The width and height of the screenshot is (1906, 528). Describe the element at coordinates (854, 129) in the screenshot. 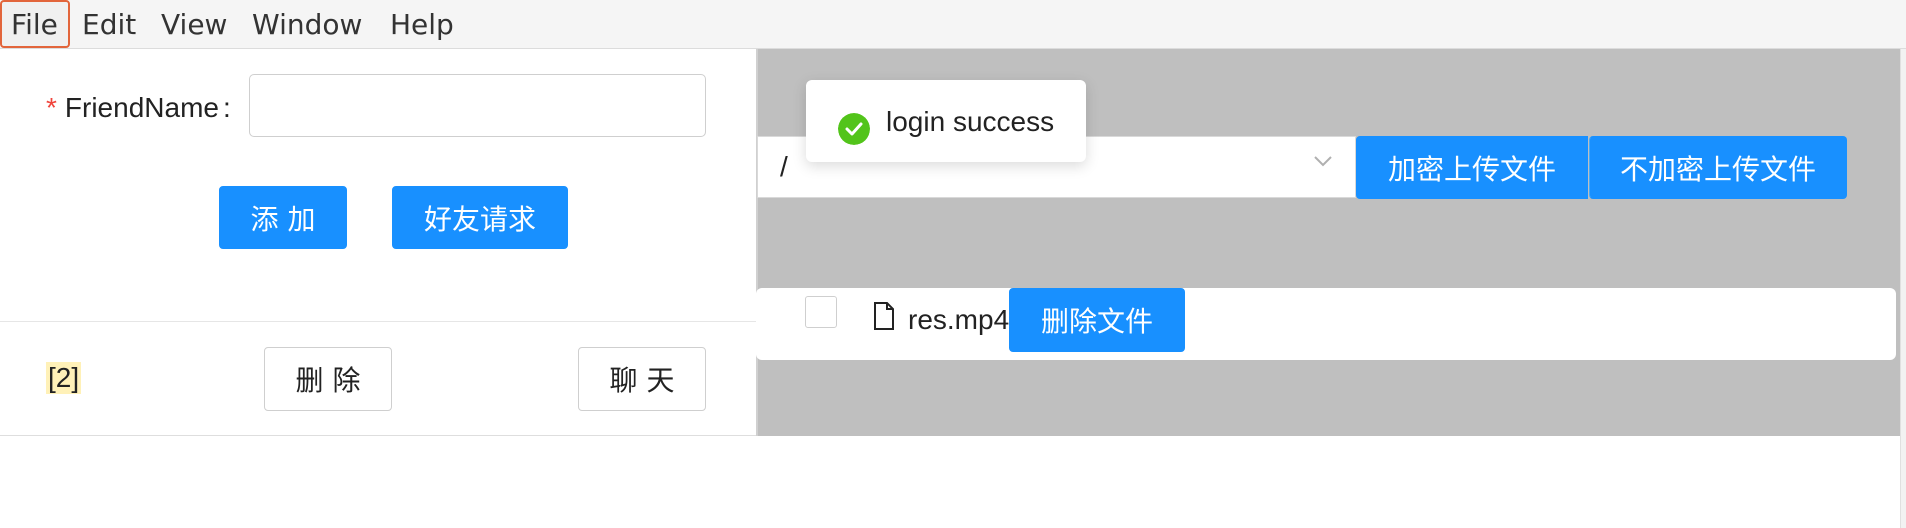

I see `check-circle-icon` at that location.